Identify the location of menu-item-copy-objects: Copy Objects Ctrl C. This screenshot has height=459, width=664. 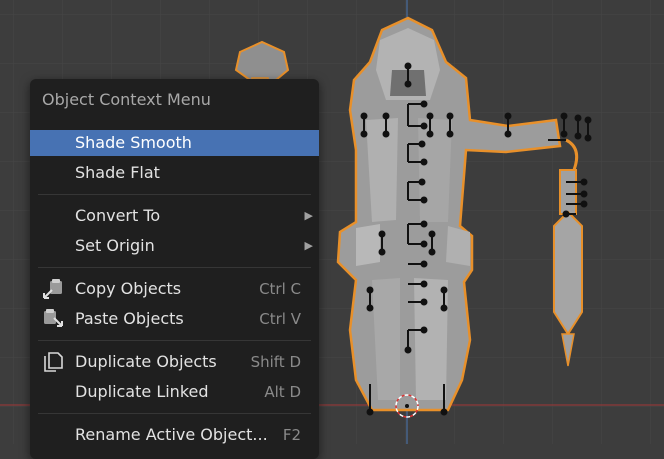
(174, 289).